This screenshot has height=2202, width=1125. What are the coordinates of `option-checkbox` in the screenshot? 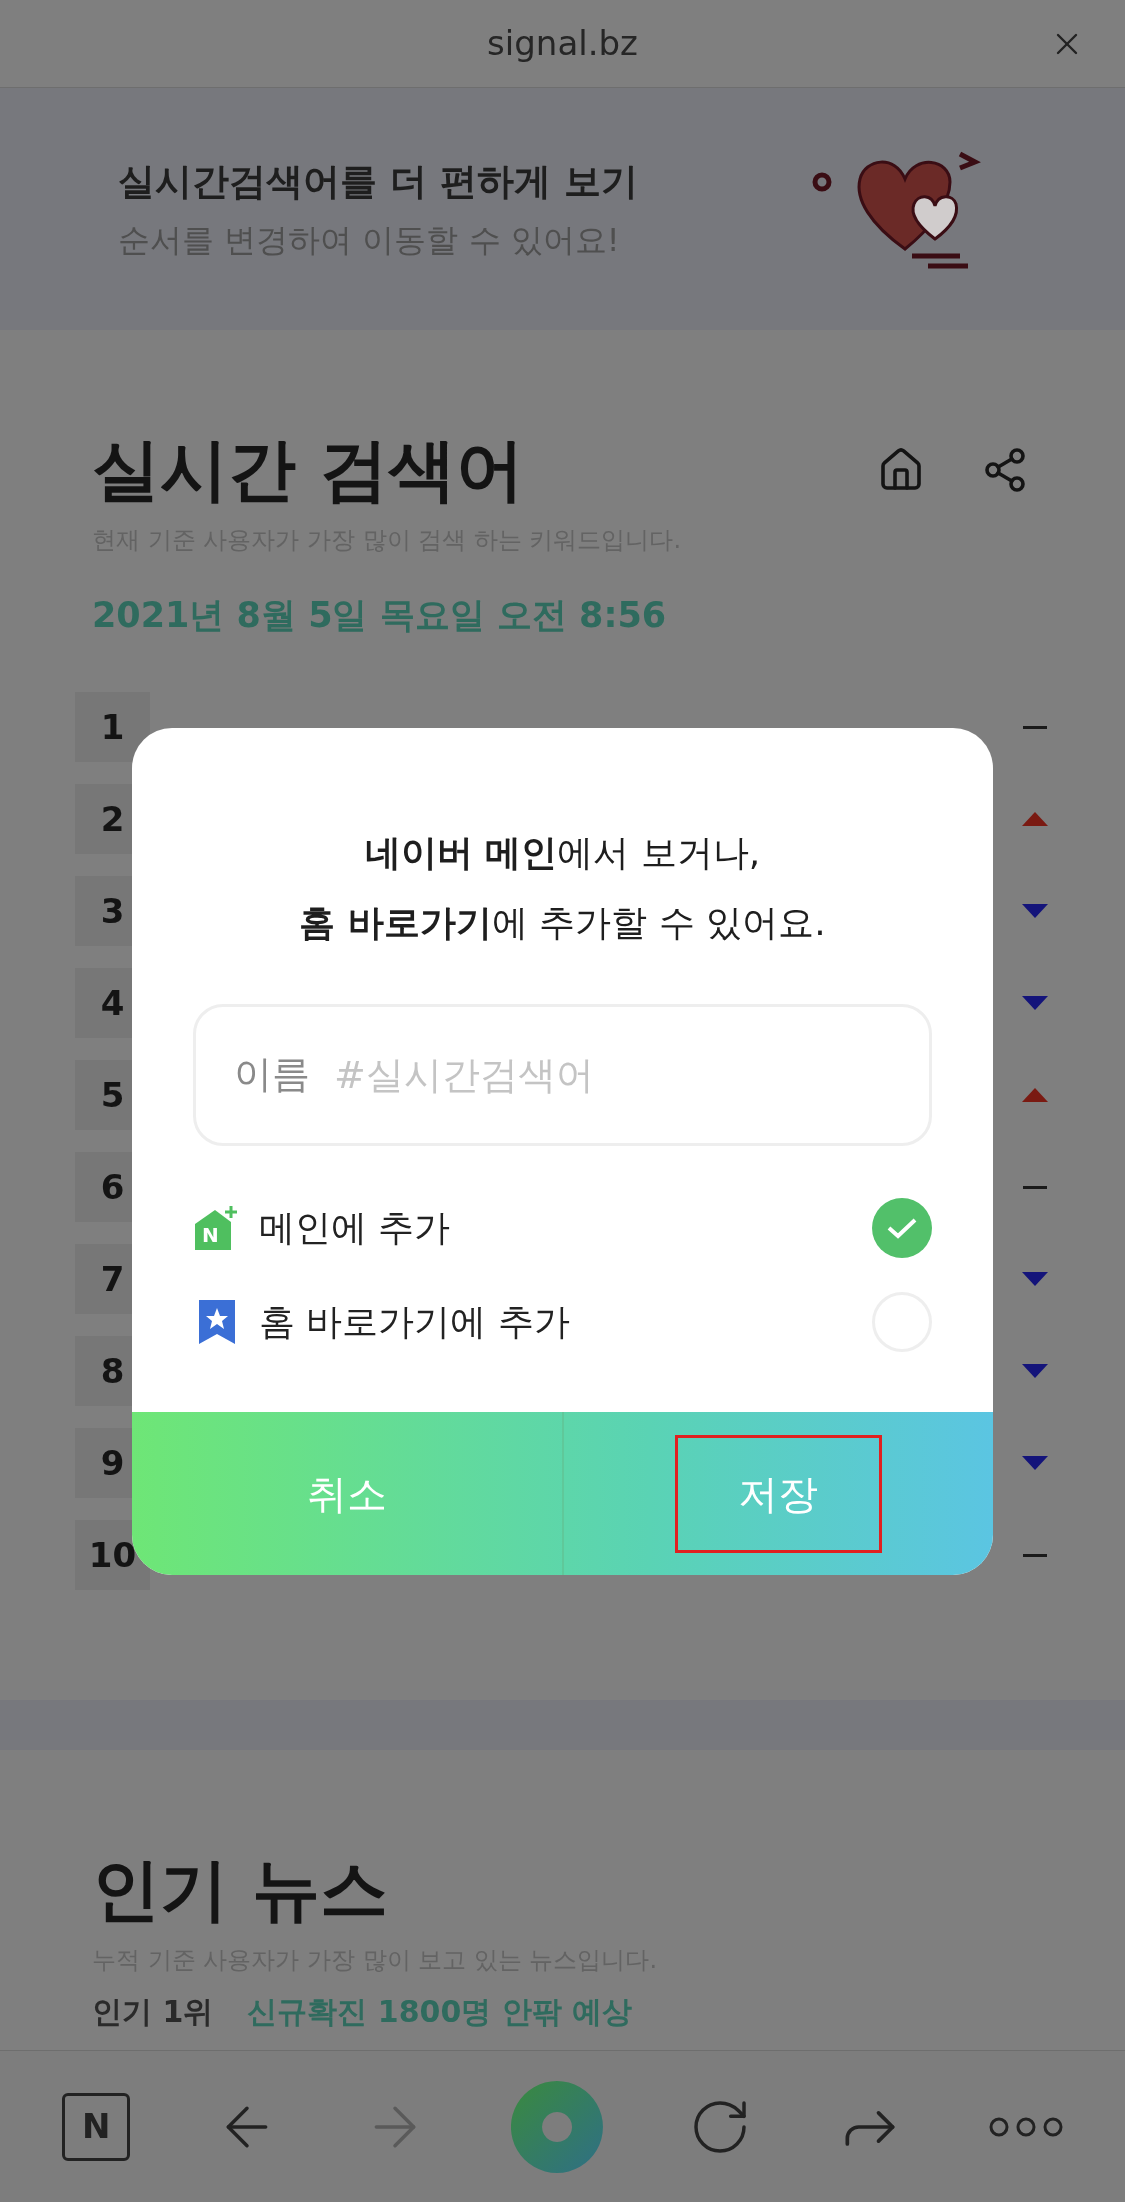 It's located at (902, 1228).